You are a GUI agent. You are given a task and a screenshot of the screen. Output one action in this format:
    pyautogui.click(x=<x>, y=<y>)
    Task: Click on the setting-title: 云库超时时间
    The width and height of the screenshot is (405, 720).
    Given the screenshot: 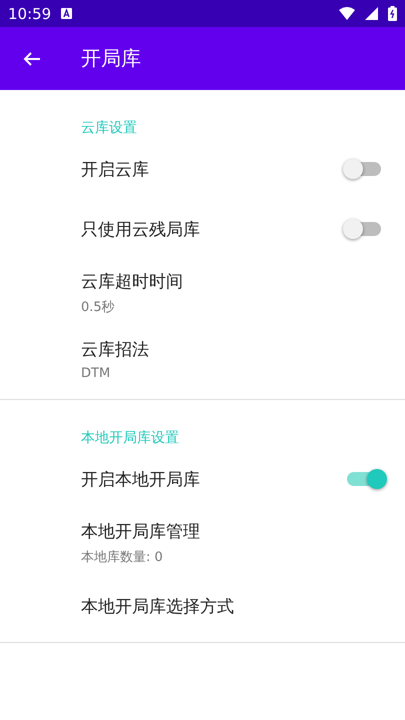 What is the action you would take?
    pyautogui.click(x=132, y=281)
    